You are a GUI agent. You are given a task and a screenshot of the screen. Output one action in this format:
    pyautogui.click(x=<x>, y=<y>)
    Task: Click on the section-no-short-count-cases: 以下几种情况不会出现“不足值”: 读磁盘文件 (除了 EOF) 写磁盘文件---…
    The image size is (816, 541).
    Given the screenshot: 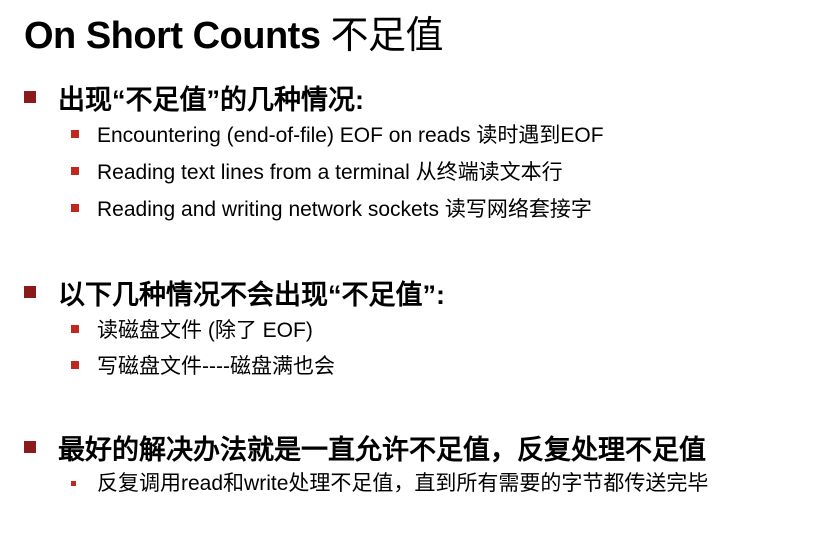 What is the action you would take?
    pyautogui.click(x=234, y=328)
    